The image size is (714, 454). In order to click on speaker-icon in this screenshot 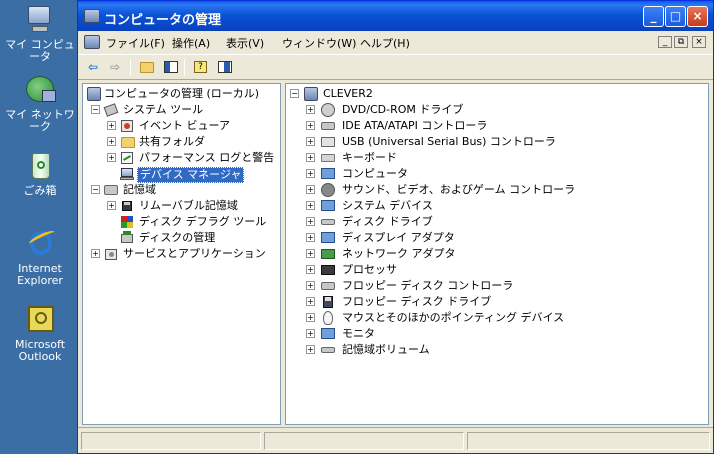, I will do `click(328, 190)`.